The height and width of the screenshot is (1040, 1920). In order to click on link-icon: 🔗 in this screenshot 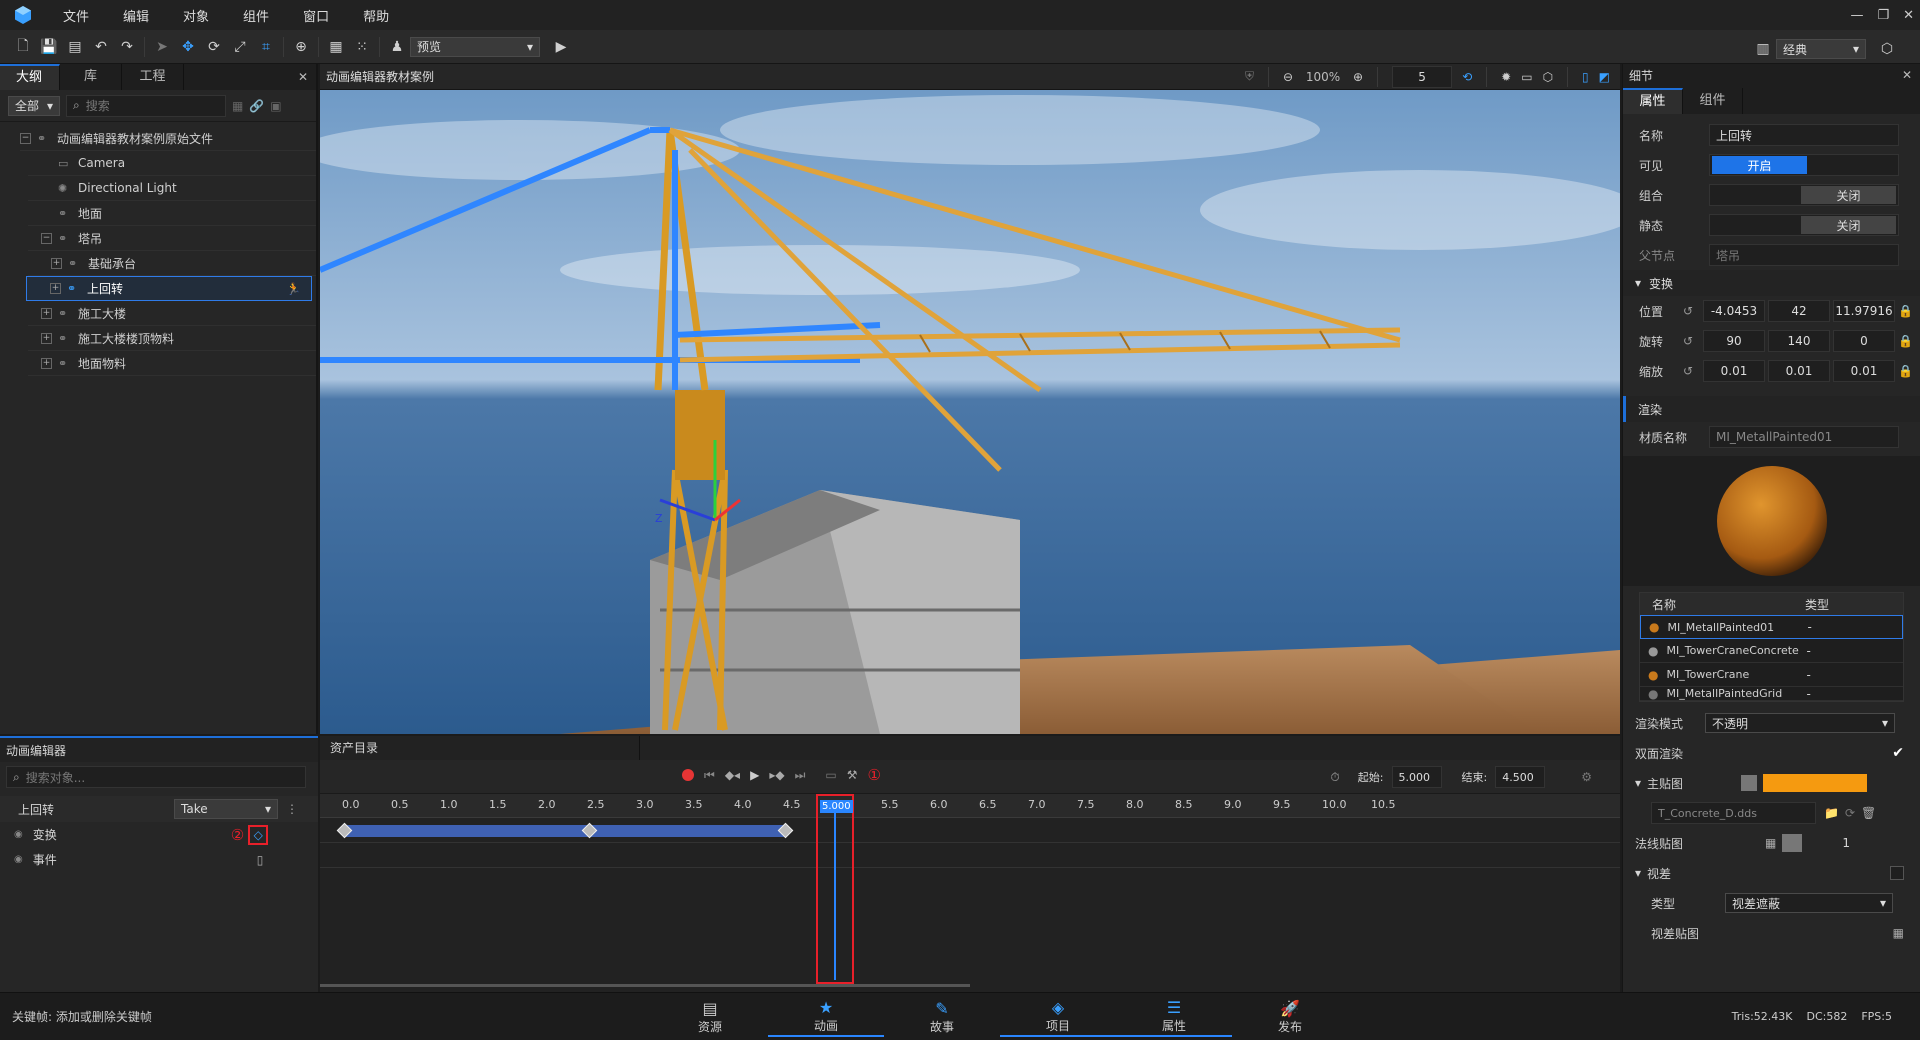, I will do `click(256, 106)`.